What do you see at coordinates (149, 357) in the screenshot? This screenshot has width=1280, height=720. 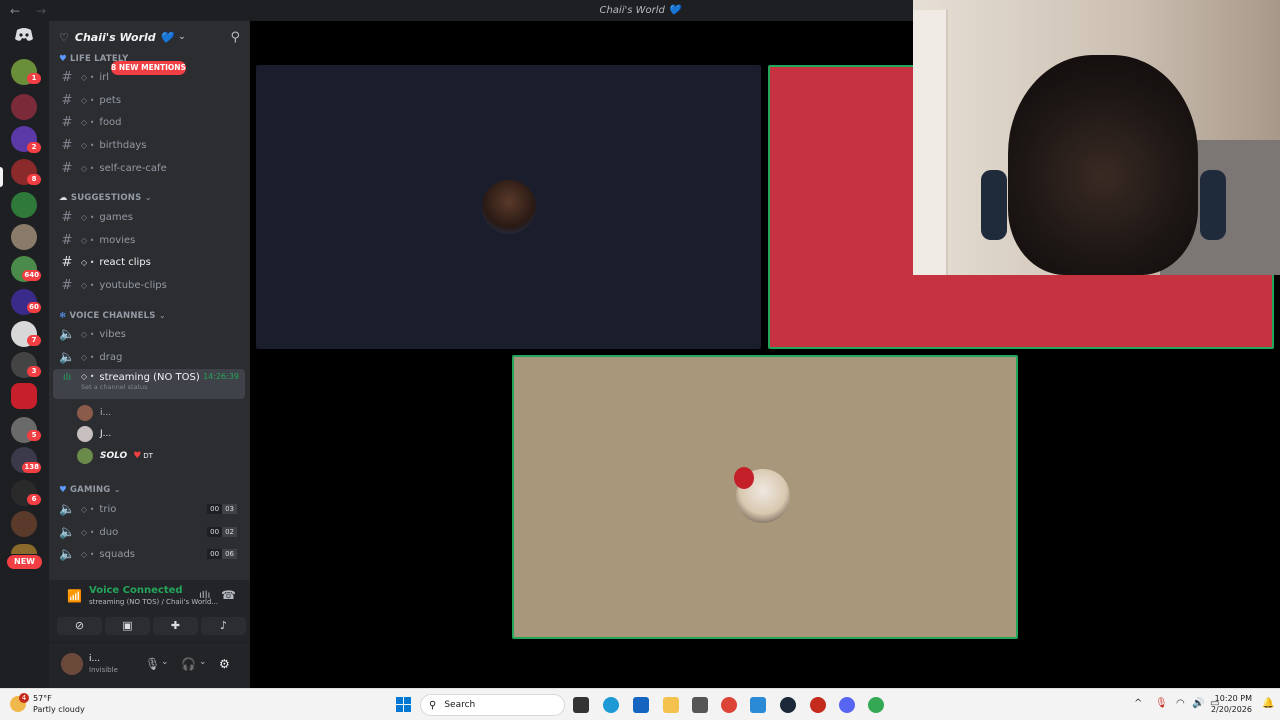 I see `voice-channel-drag: 🔈 ◇ • drag` at bounding box center [149, 357].